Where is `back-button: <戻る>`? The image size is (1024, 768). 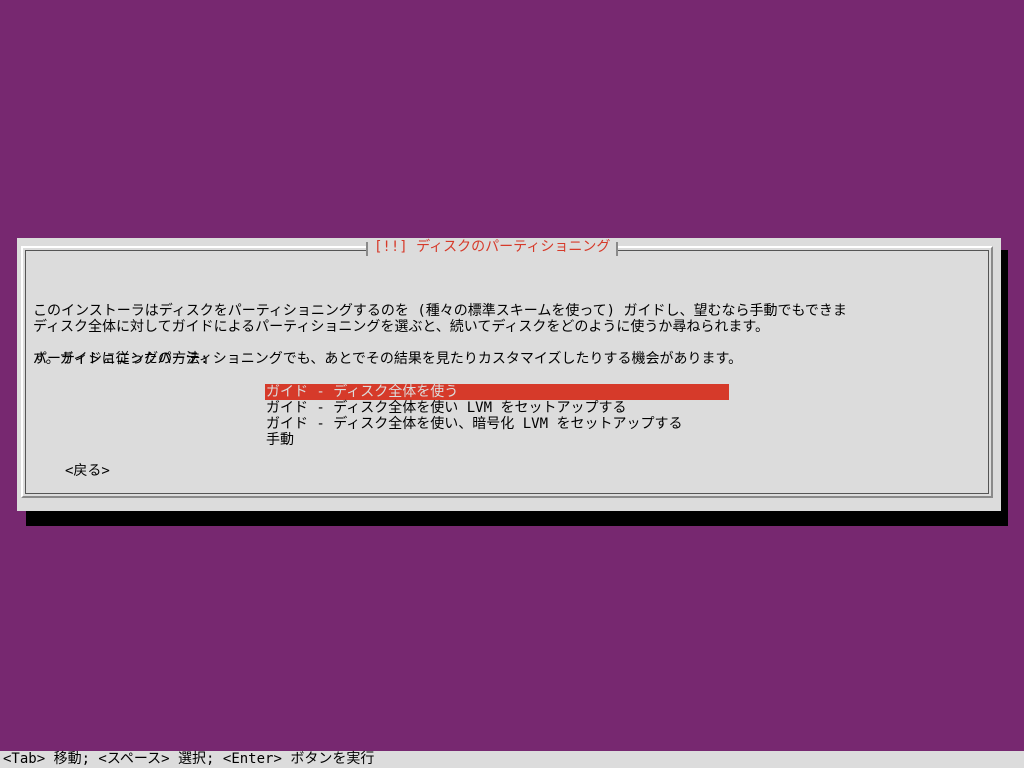 back-button: <戻る> is located at coordinates (87, 471).